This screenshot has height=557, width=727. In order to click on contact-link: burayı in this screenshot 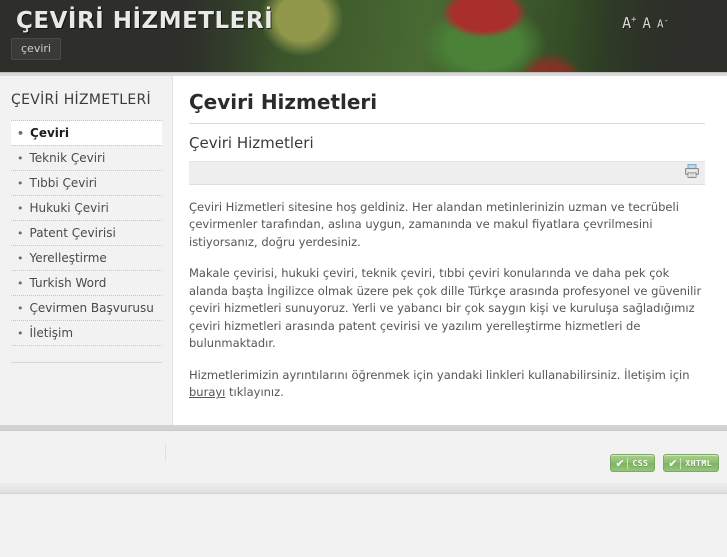, I will do `click(207, 392)`.